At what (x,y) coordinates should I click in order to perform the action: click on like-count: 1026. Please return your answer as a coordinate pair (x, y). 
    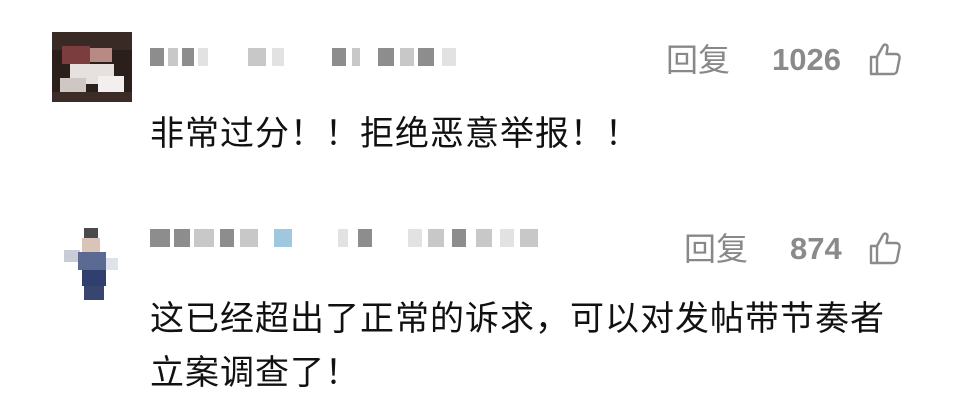
    Looking at the image, I should click on (806, 59).